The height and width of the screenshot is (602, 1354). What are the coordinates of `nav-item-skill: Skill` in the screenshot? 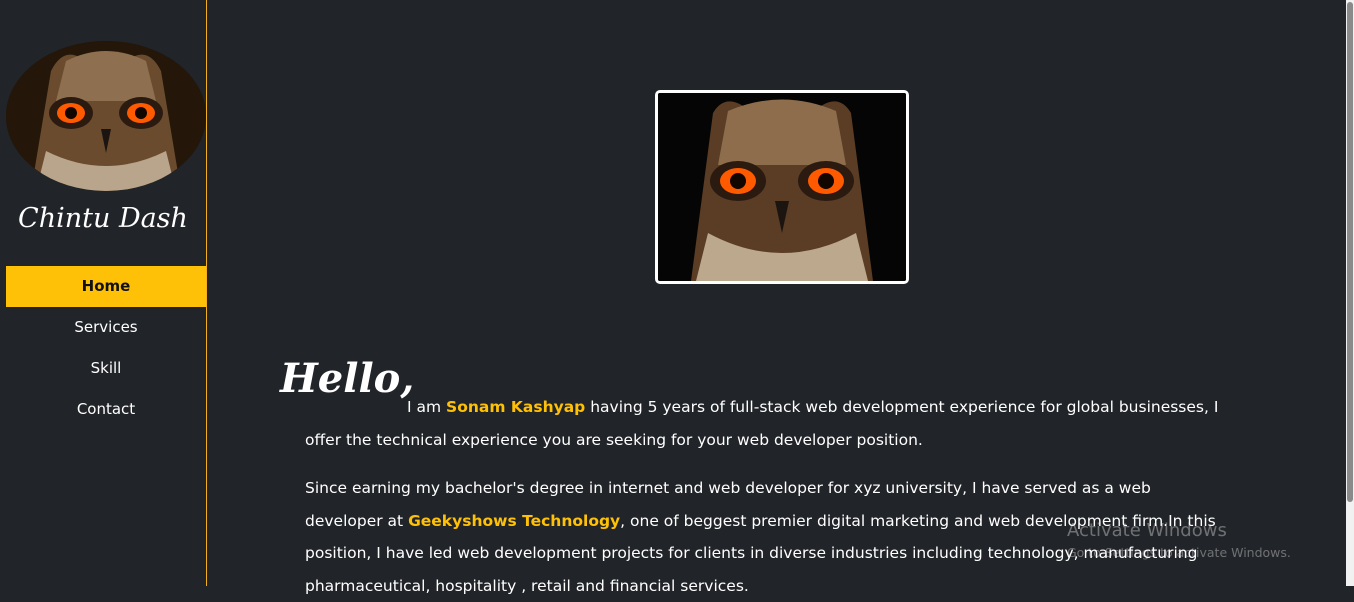 It's located at (106, 368).